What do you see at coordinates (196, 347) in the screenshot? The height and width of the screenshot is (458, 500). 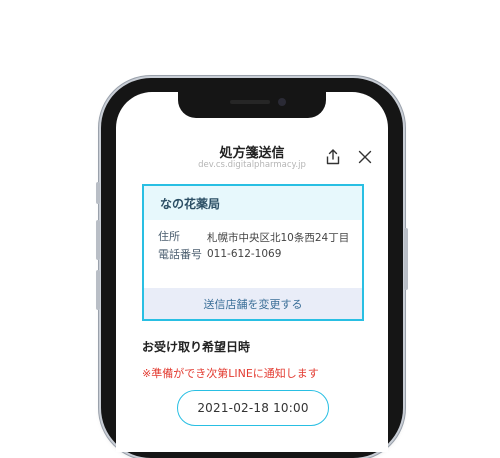 I see `pickup-section-title: お受け取り希望日時` at bounding box center [196, 347].